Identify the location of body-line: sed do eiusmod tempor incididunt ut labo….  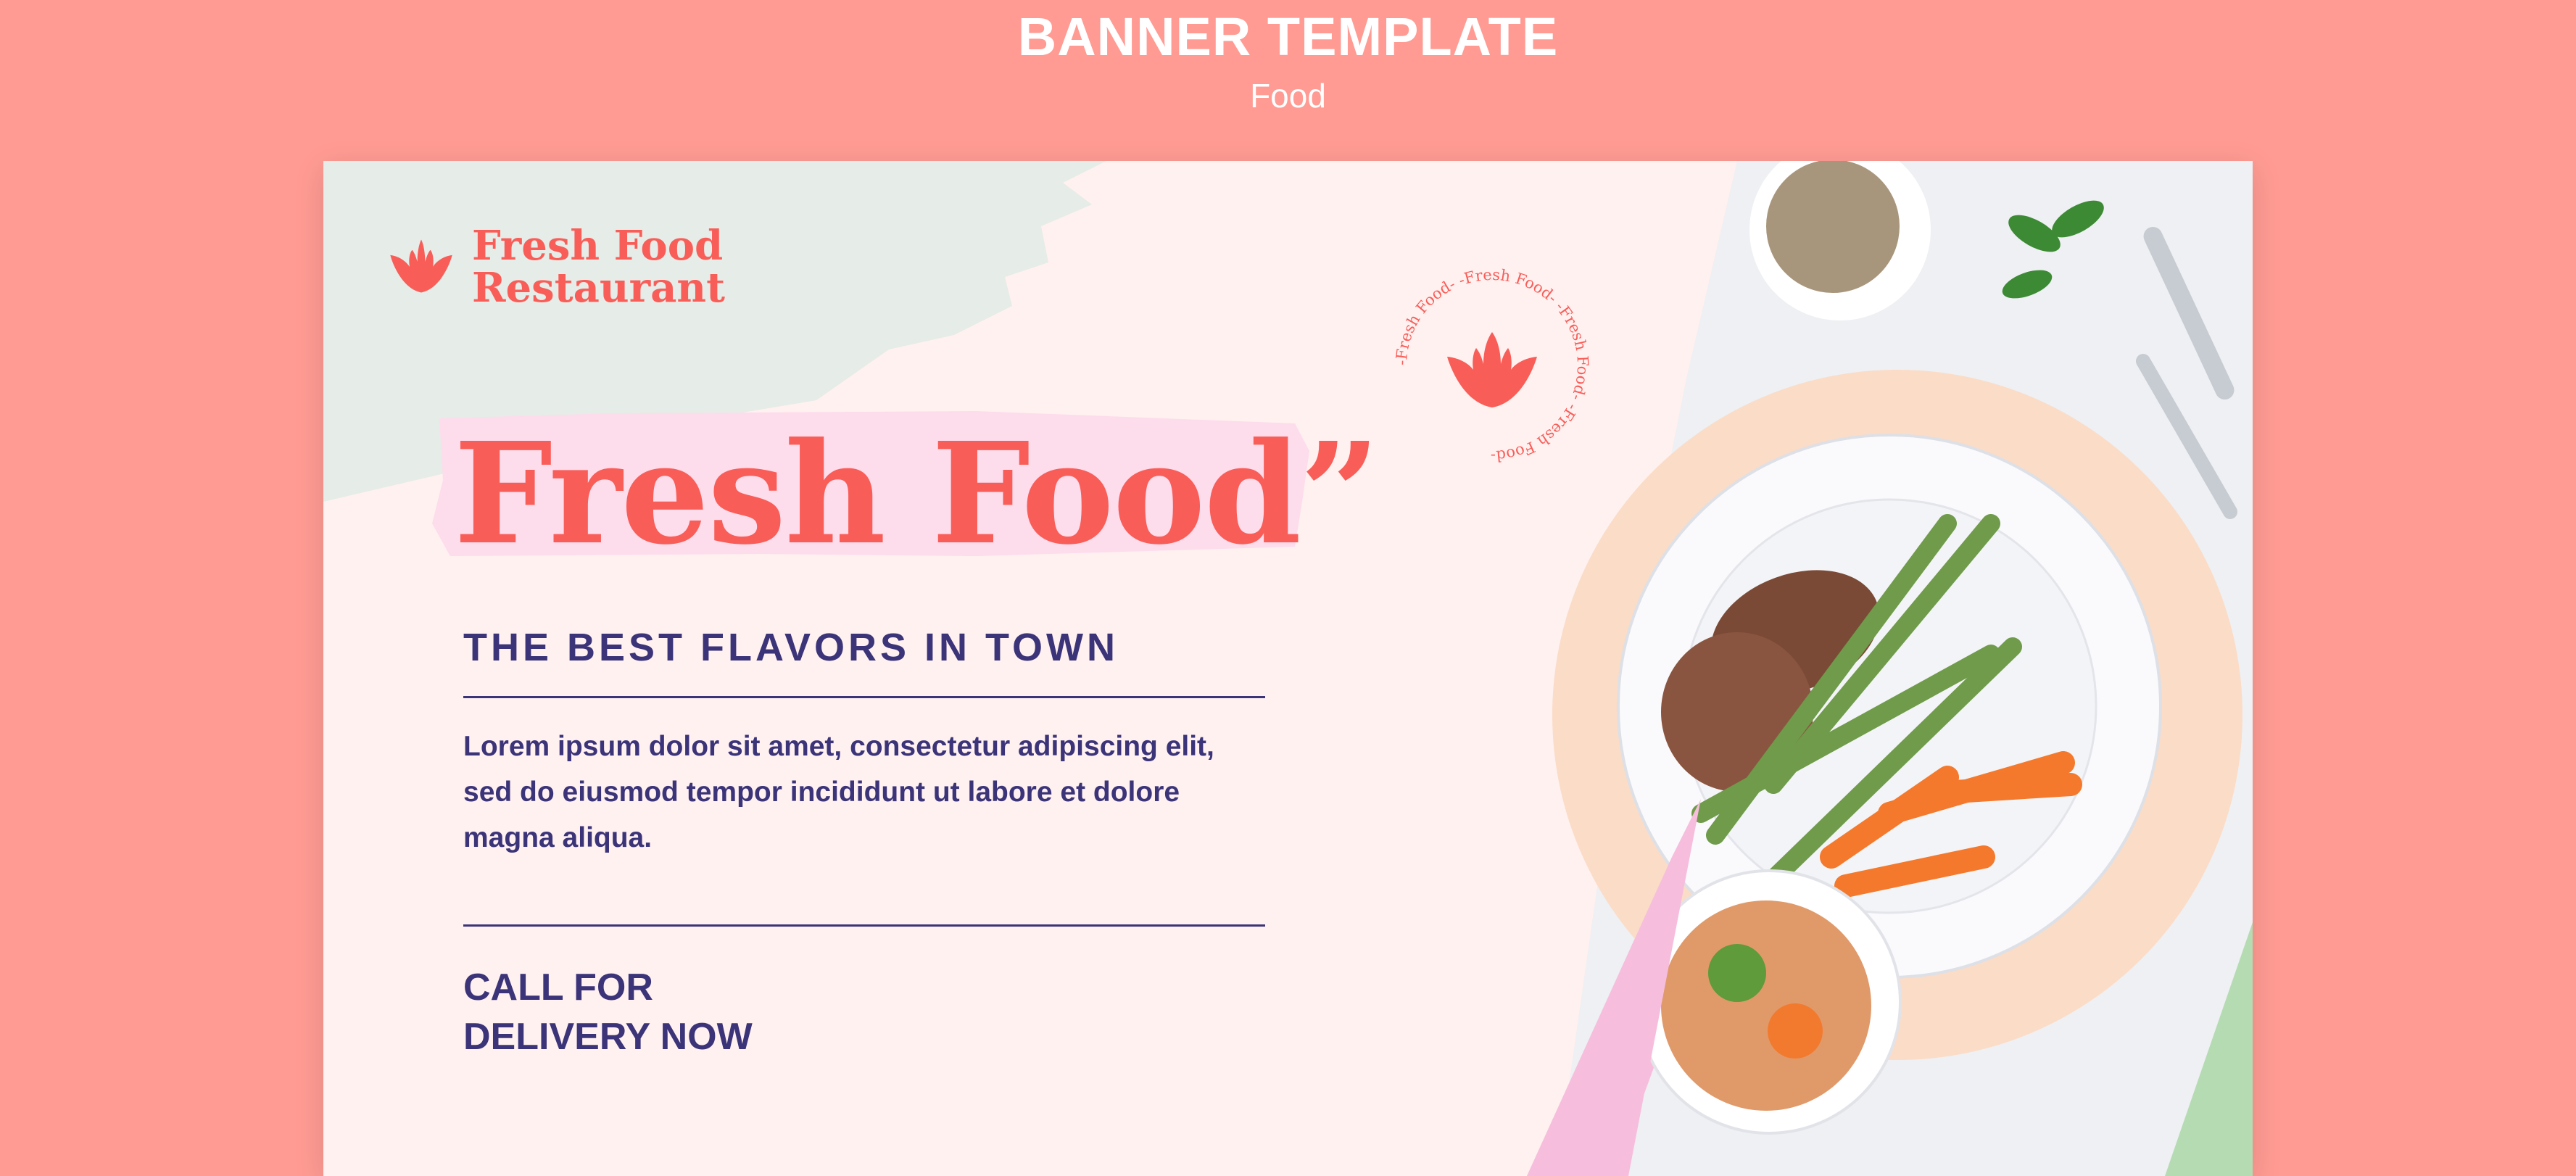
(821, 792).